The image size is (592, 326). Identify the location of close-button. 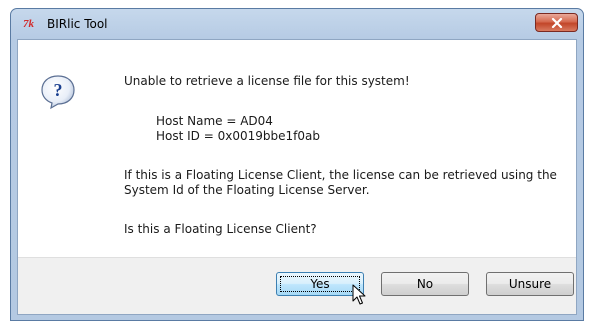
(556, 22).